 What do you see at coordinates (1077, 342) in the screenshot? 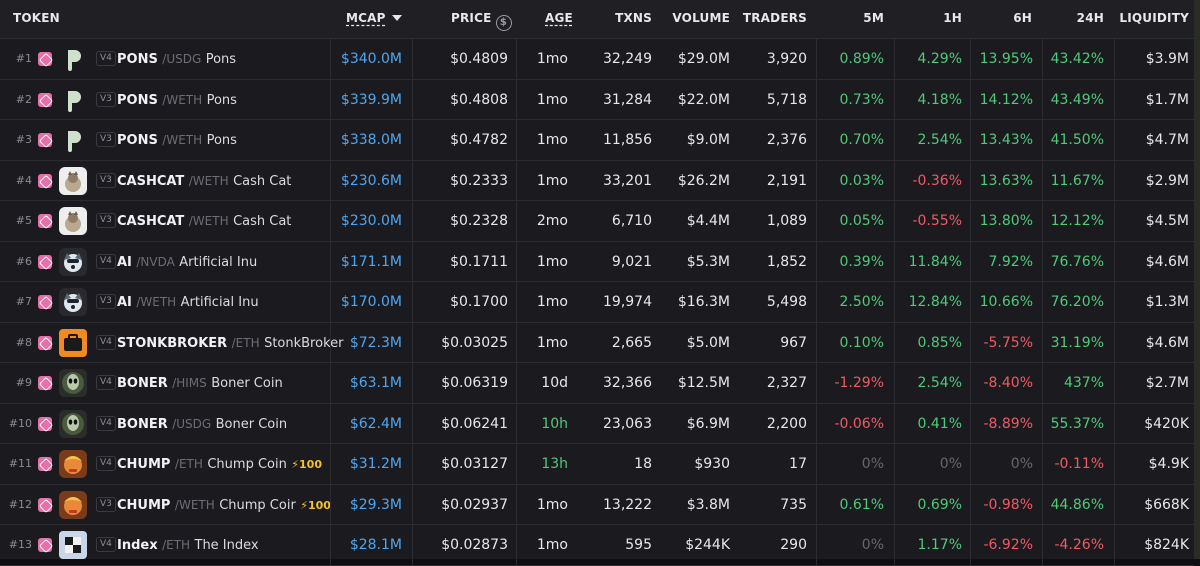
I see `change-24h: 31.19%` at bounding box center [1077, 342].